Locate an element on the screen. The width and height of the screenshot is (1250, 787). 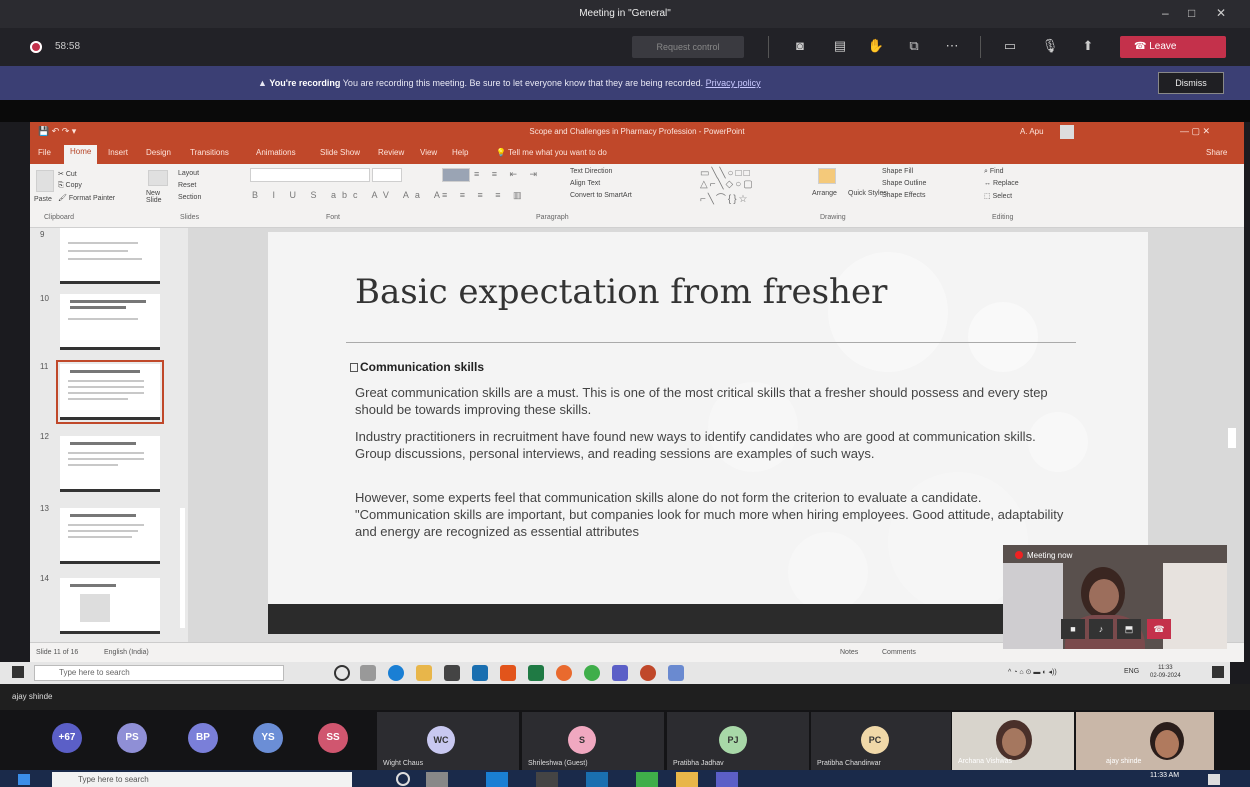
font-format-icons: B I U S abc AV Aa A is located at coordinates (349, 195).